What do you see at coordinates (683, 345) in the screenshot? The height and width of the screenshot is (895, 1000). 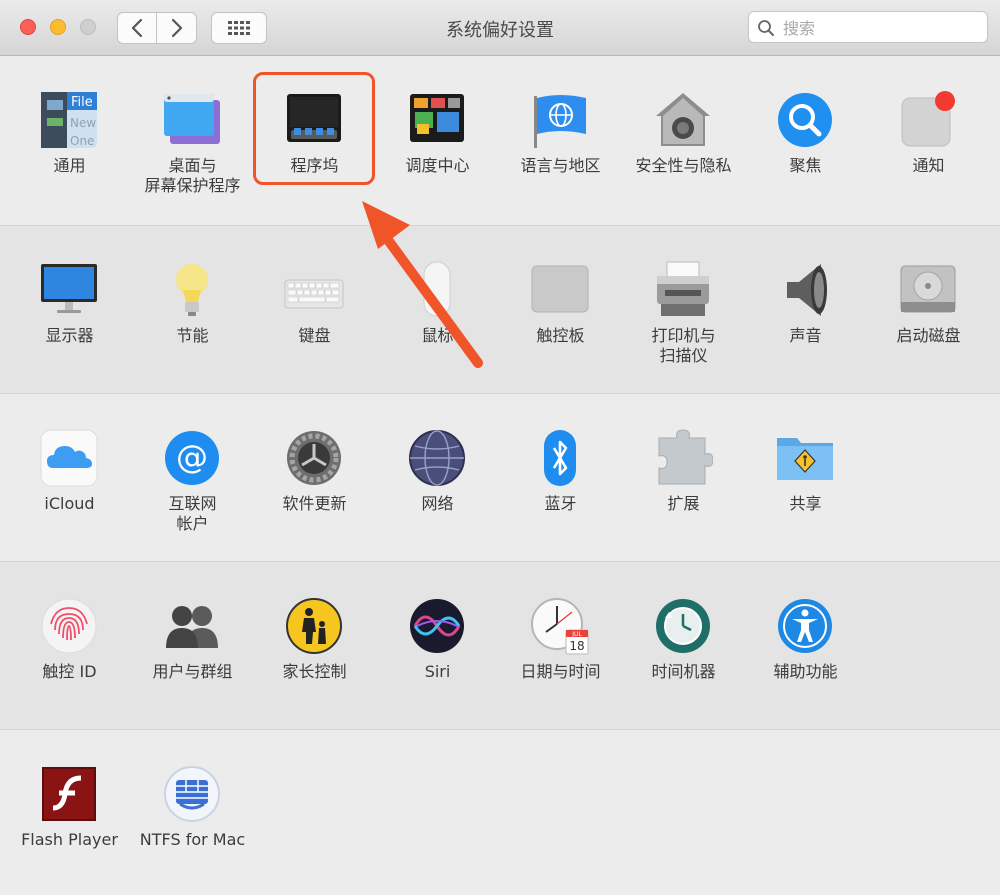 I see `pref-label: 打印机与 扫描仪` at bounding box center [683, 345].